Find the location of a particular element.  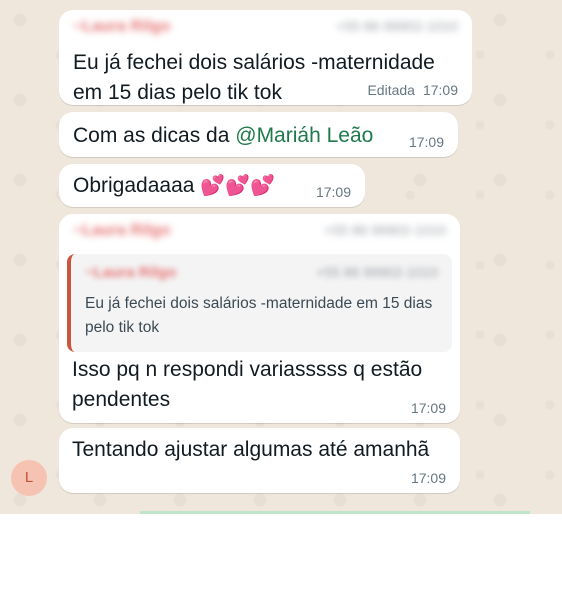

quoted-sender-row: ~Laura Rilgo +55 86 99902-1010 is located at coordinates (261, 275).